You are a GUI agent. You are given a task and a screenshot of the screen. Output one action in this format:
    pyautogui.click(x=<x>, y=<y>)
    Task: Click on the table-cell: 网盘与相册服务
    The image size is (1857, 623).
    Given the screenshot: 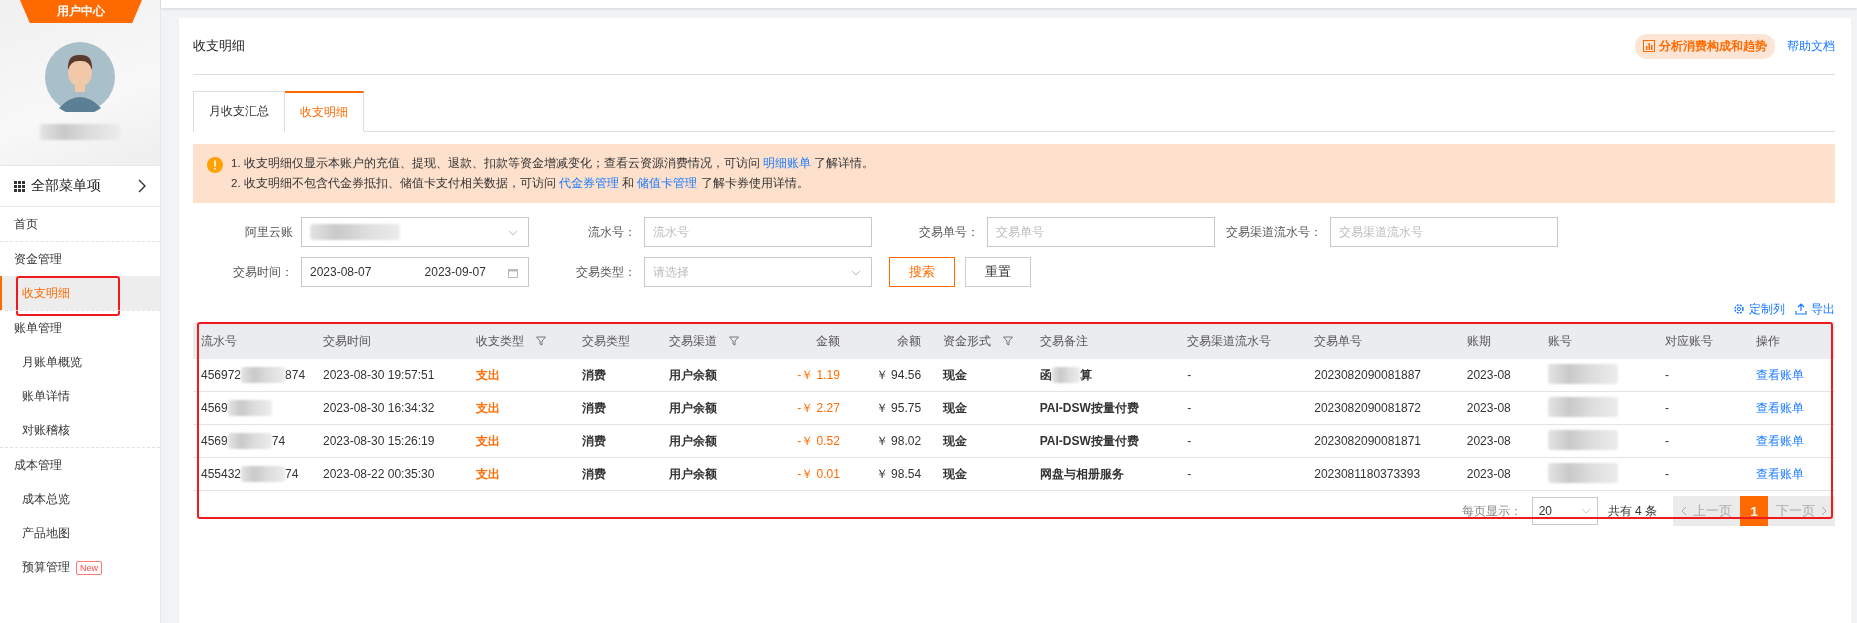 What is the action you would take?
    pyautogui.click(x=1081, y=474)
    